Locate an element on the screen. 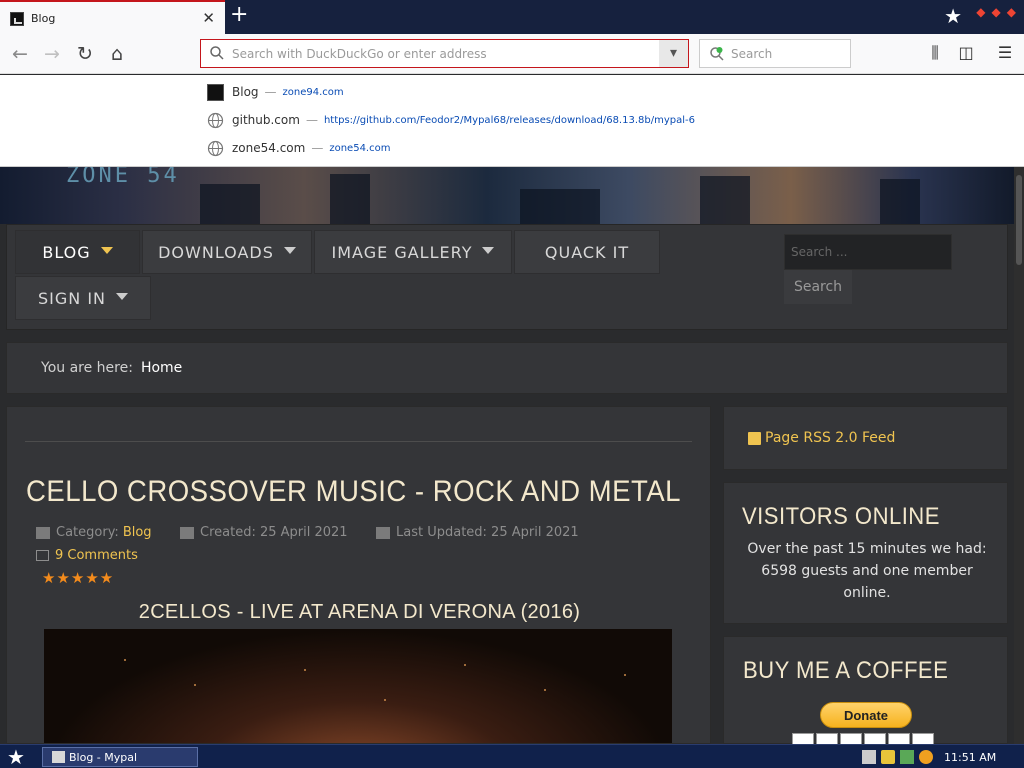 The height and width of the screenshot is (768, 1024). navigation-toolbar: ← → ↻ ⌂ ▾ ⫼ ◫ ☰ is located at coordinates (512, 54).